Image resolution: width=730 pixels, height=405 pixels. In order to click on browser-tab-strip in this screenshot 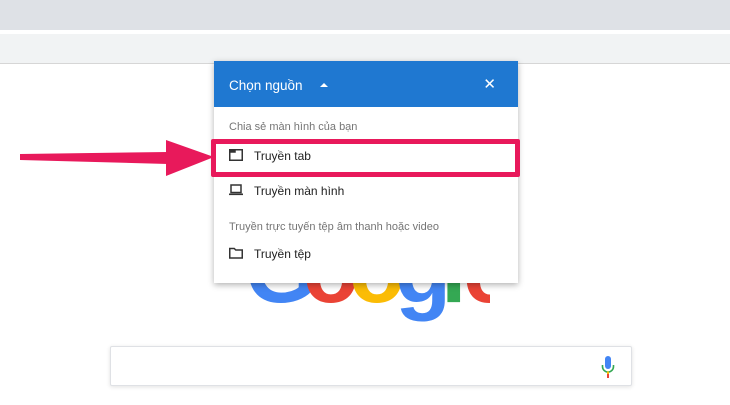, I will do `click(365, 15)`.